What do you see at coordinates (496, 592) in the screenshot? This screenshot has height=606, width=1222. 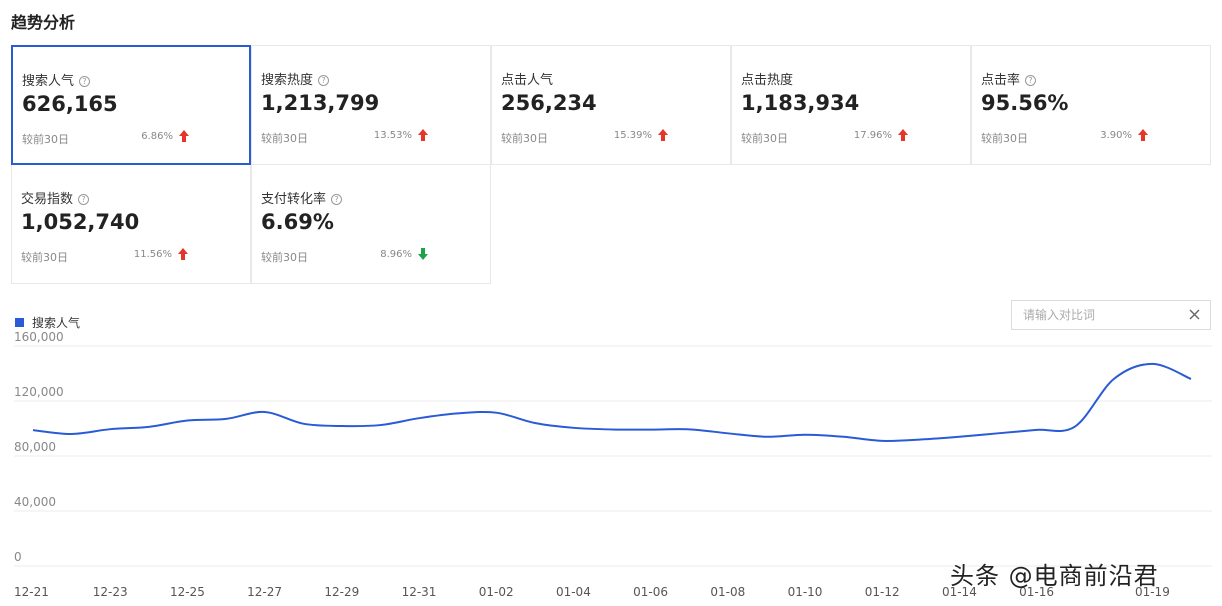 I see `x-tick-label: 01-02` at bounding box center [496, 592].